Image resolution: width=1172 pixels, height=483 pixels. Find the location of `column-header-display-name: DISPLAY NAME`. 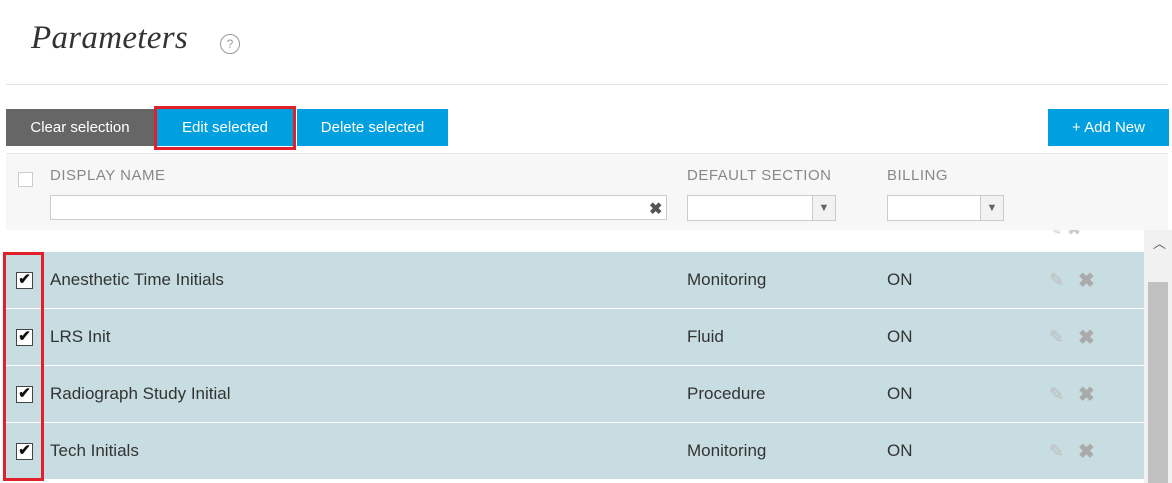

column-header-display-name: DISPLAY NAME is located at coordinates (107, 175).